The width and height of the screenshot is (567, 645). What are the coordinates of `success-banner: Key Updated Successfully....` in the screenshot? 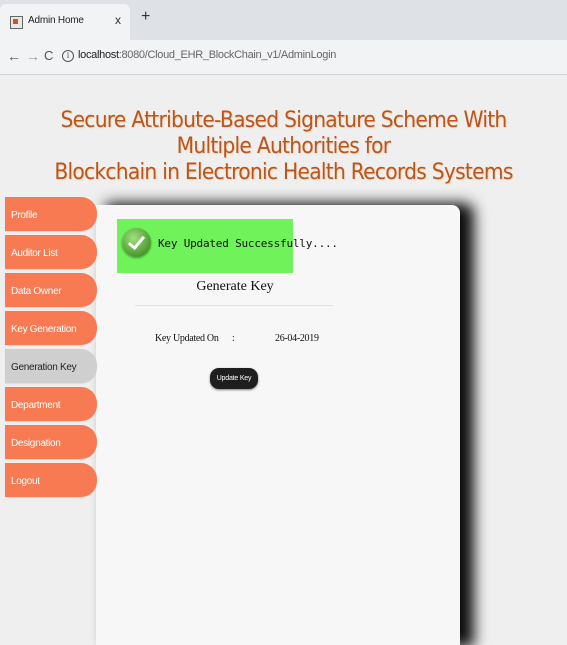 It's located at (227, 246).